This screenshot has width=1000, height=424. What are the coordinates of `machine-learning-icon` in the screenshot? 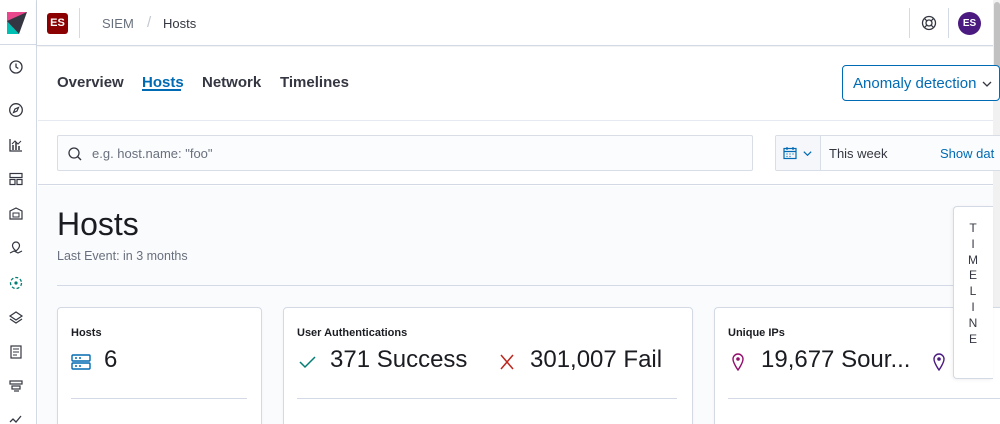 It's located at (16, 283).